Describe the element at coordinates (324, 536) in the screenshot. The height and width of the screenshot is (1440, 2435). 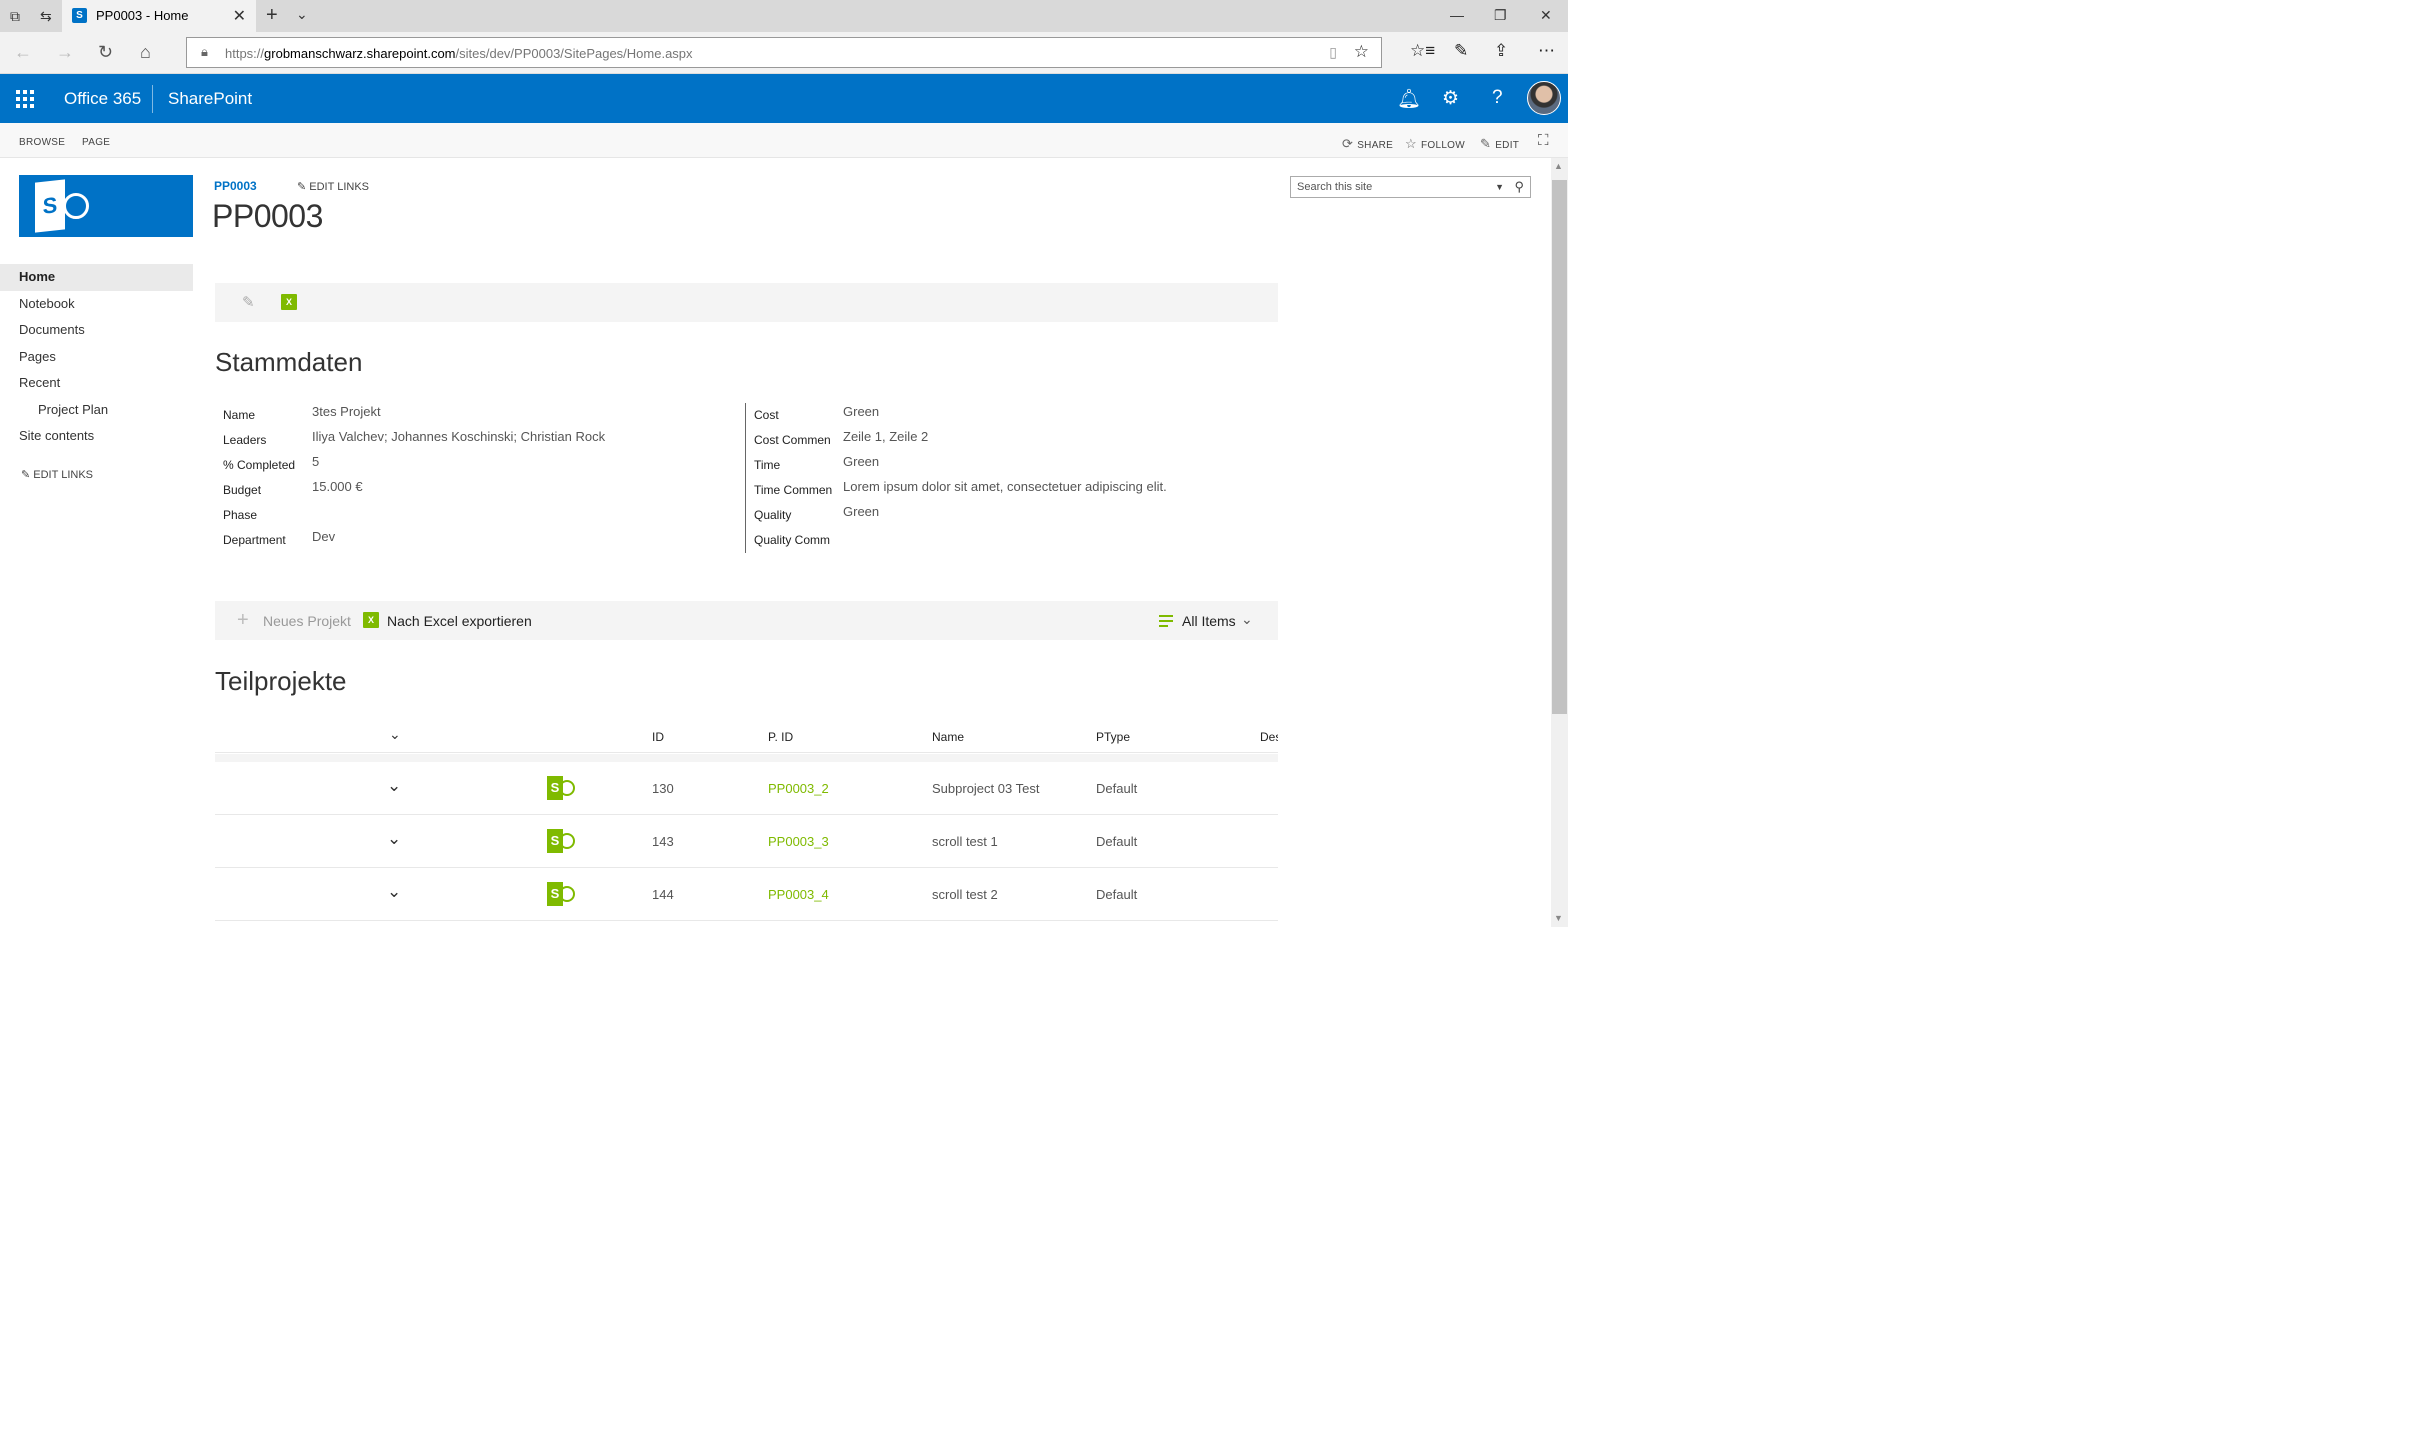
I see `field-value: Dev` at that location.